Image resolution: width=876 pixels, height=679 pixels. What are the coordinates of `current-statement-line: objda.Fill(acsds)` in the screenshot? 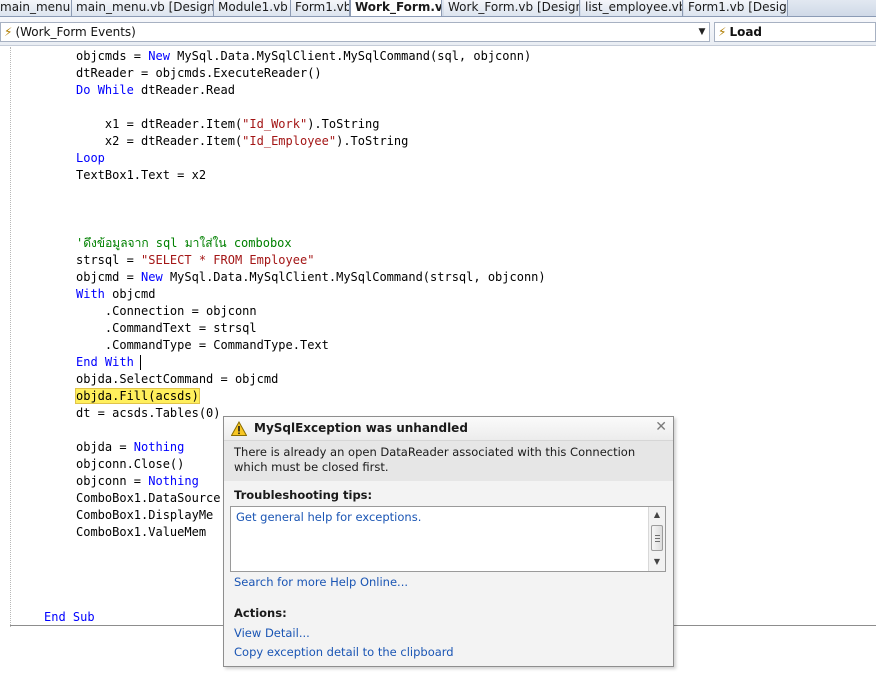 It's located at (137, 396).